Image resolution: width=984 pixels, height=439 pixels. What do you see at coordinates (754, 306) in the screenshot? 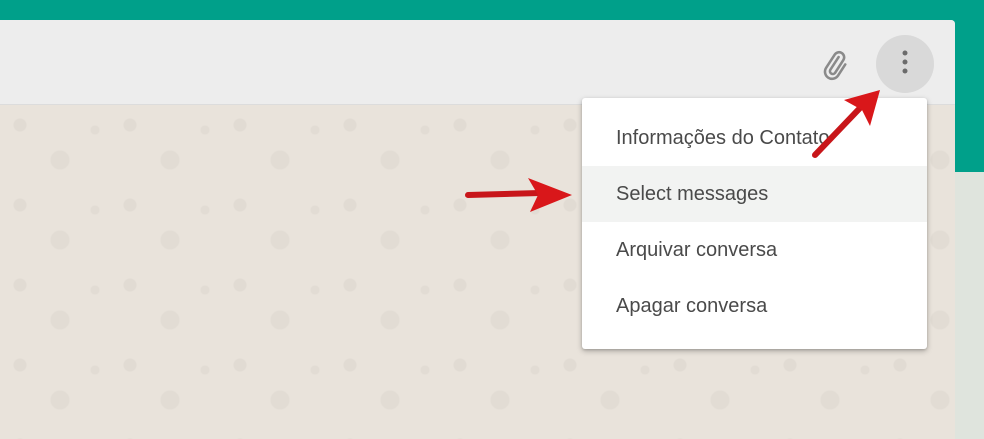
I see `menu-item-delete-chat: Apagar conversa` at bounding box center [754, 306].